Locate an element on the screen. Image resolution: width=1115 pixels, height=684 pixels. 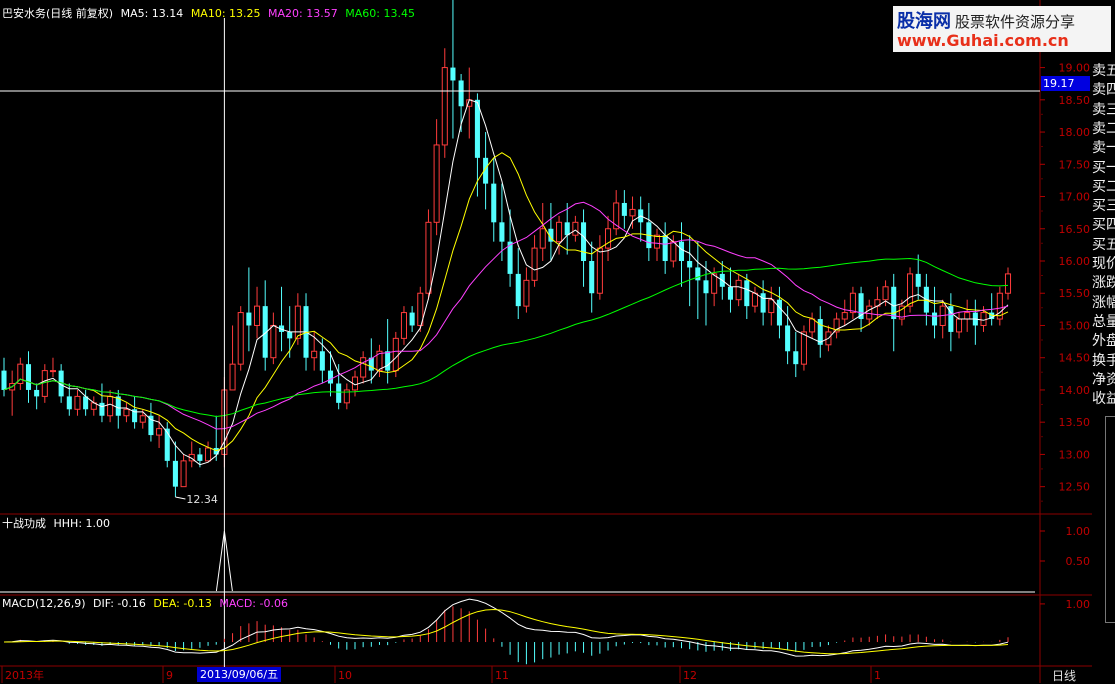
y-tick-label: 17.50 is located at coordinates (1075, 164).